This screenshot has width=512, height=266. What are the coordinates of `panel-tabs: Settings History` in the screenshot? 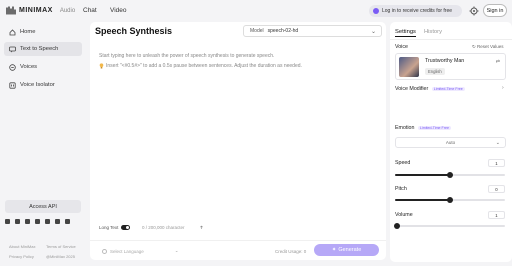 It's located at (418, 33).